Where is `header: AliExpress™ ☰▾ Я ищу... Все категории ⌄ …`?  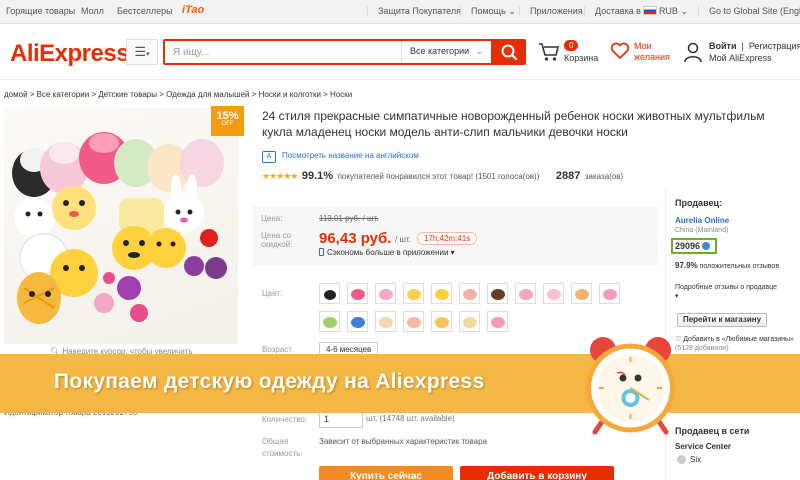 header: AliExpress™ ☰▾ Я ищу... Все категории ⌄ … is located at coordinates (400, 52).